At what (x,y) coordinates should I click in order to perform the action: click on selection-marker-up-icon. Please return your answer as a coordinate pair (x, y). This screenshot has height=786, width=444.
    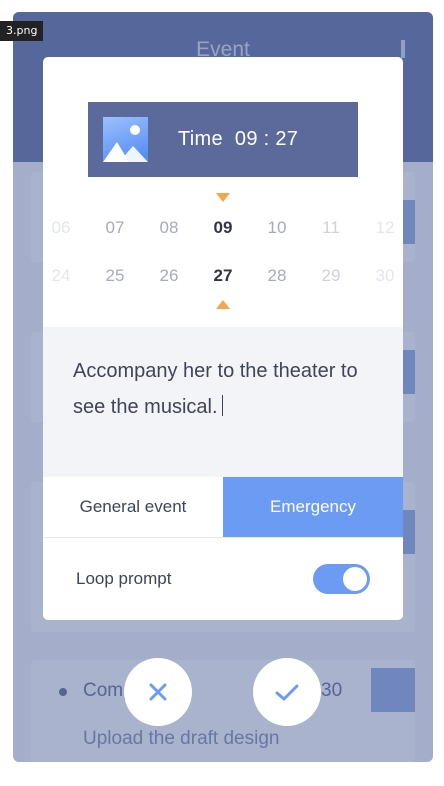
    Looking at the image, I should click on (223, 304).